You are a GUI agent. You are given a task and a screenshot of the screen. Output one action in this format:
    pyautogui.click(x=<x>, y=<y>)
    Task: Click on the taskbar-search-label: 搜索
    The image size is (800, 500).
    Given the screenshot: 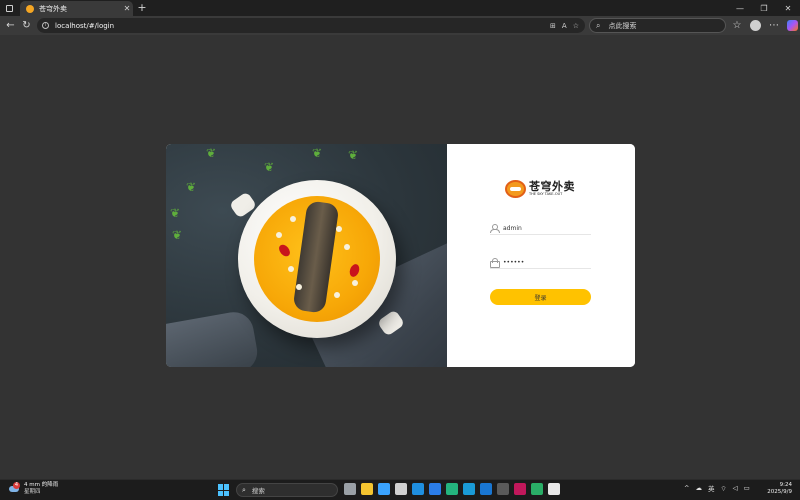 What is the action you would take?
    pyautogui.click(x=258, y=491)
    